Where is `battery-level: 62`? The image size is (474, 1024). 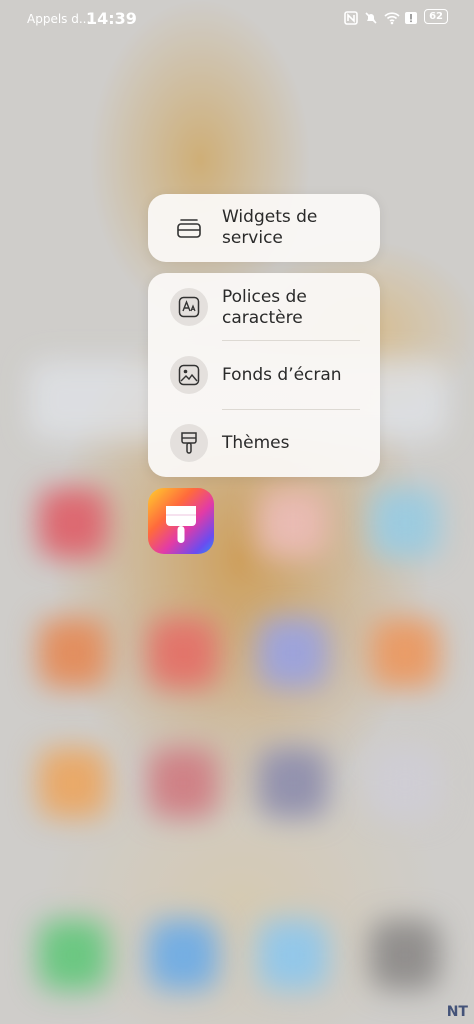 battery-level: 62 is located at coordinates (436, 16).